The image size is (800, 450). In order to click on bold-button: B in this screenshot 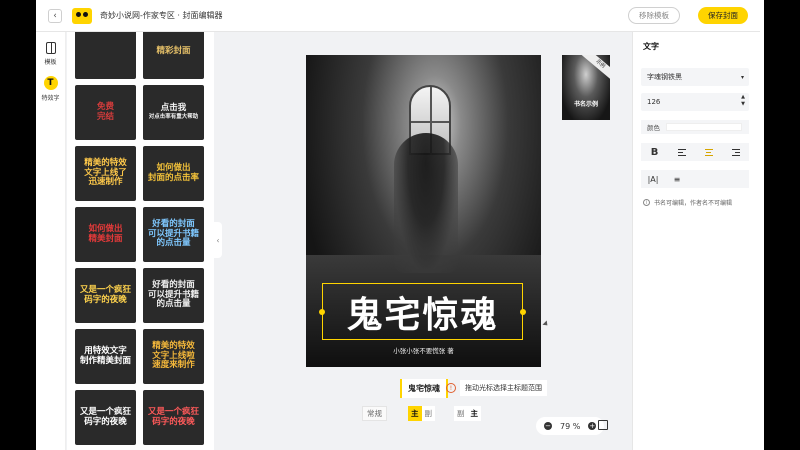, I will do `click(655, 152)`.